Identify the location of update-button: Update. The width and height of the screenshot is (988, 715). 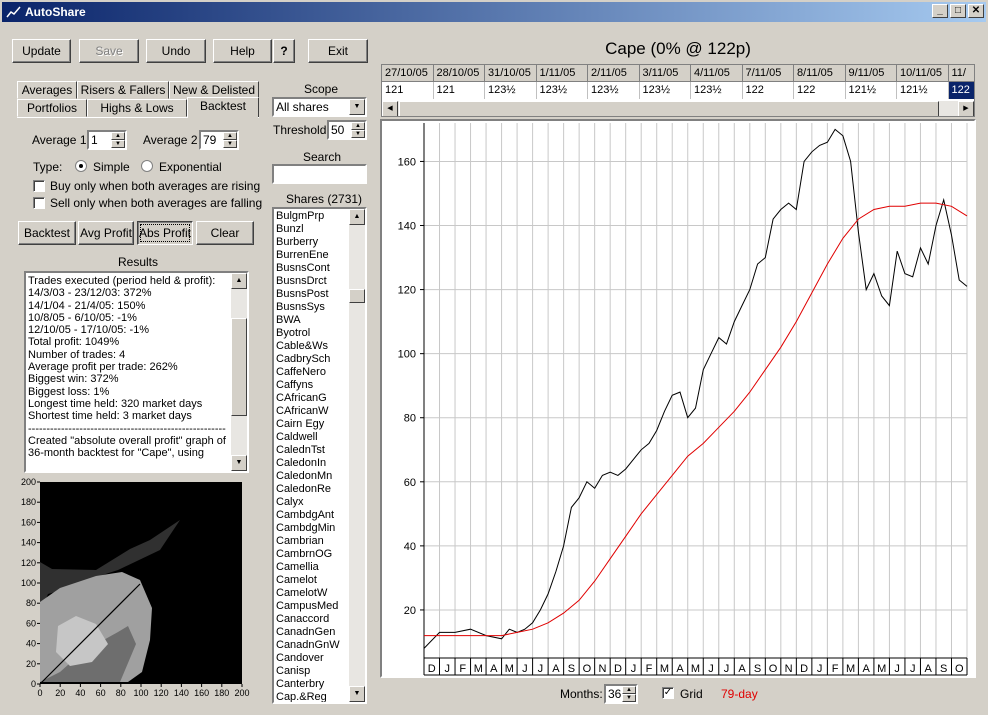
(41, 51).